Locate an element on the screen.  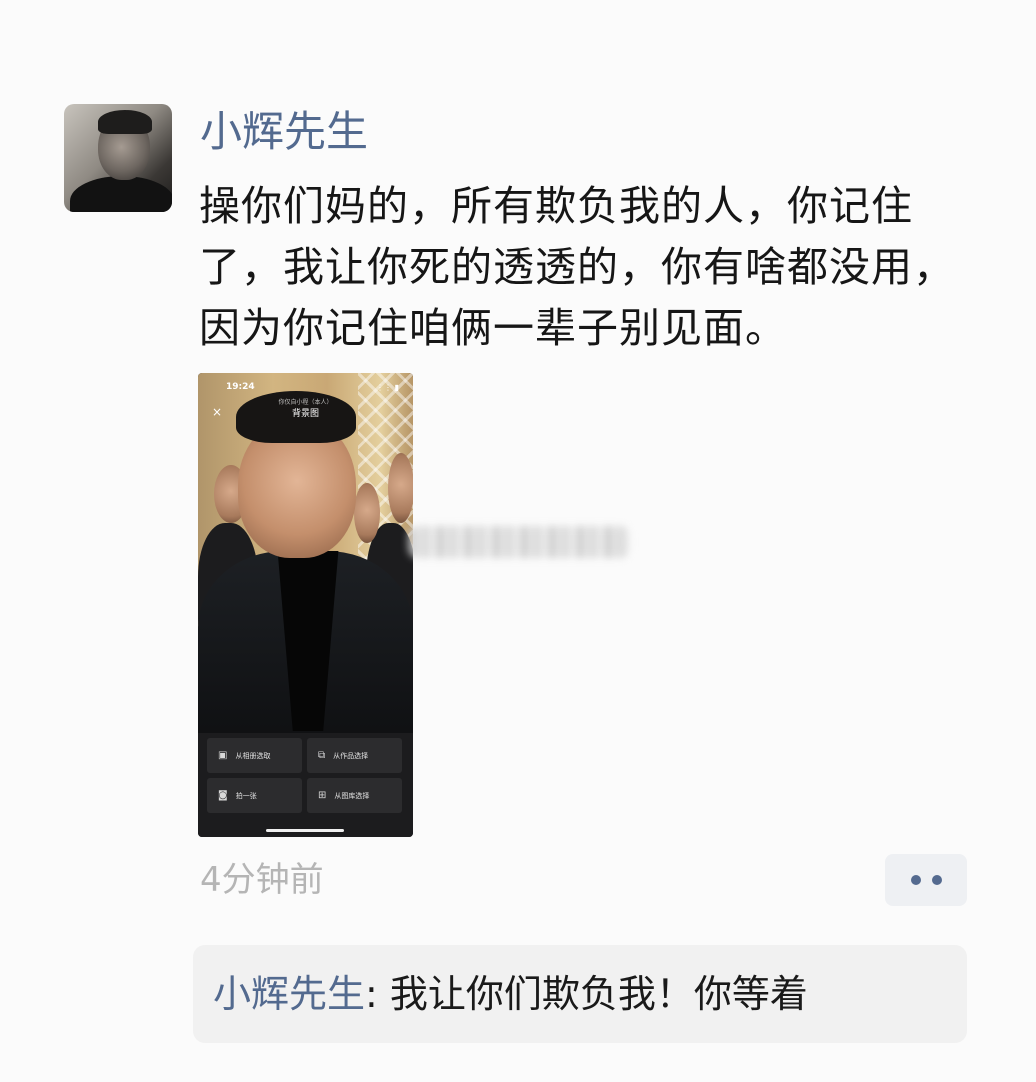
option-works: ⧉ 从作品选择 is located at coordinates (354, 755).